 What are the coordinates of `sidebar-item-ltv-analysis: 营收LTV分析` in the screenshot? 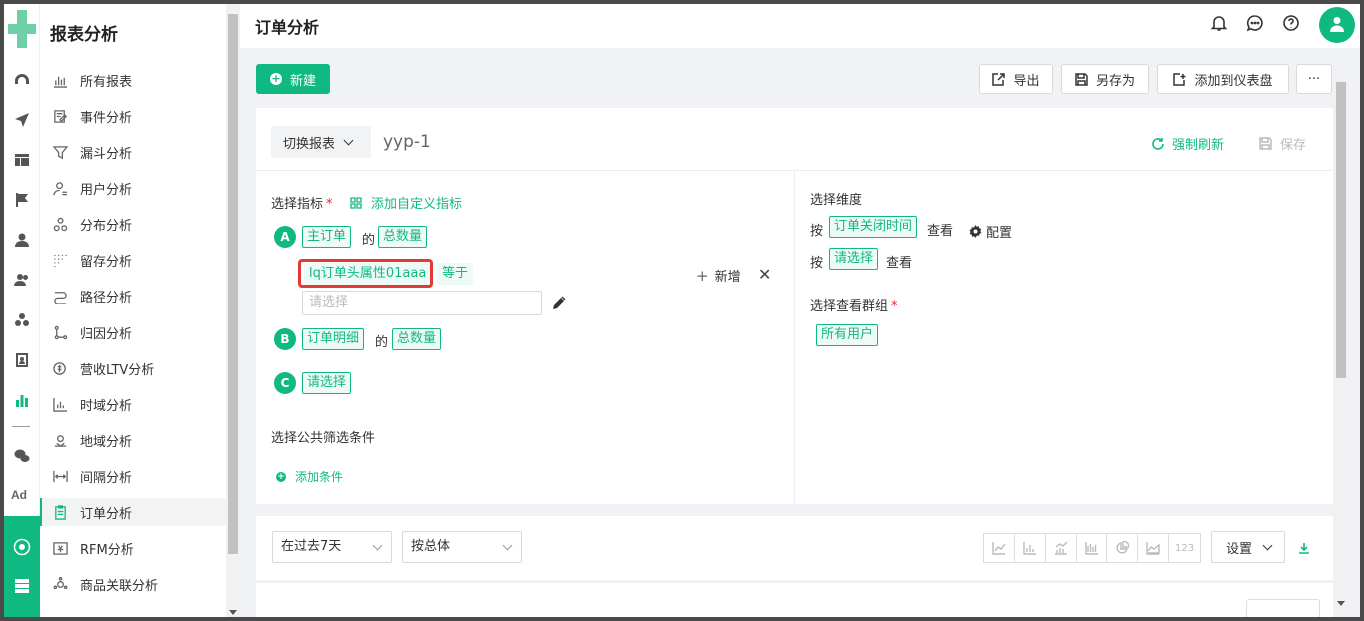 It's located at (133, 368).